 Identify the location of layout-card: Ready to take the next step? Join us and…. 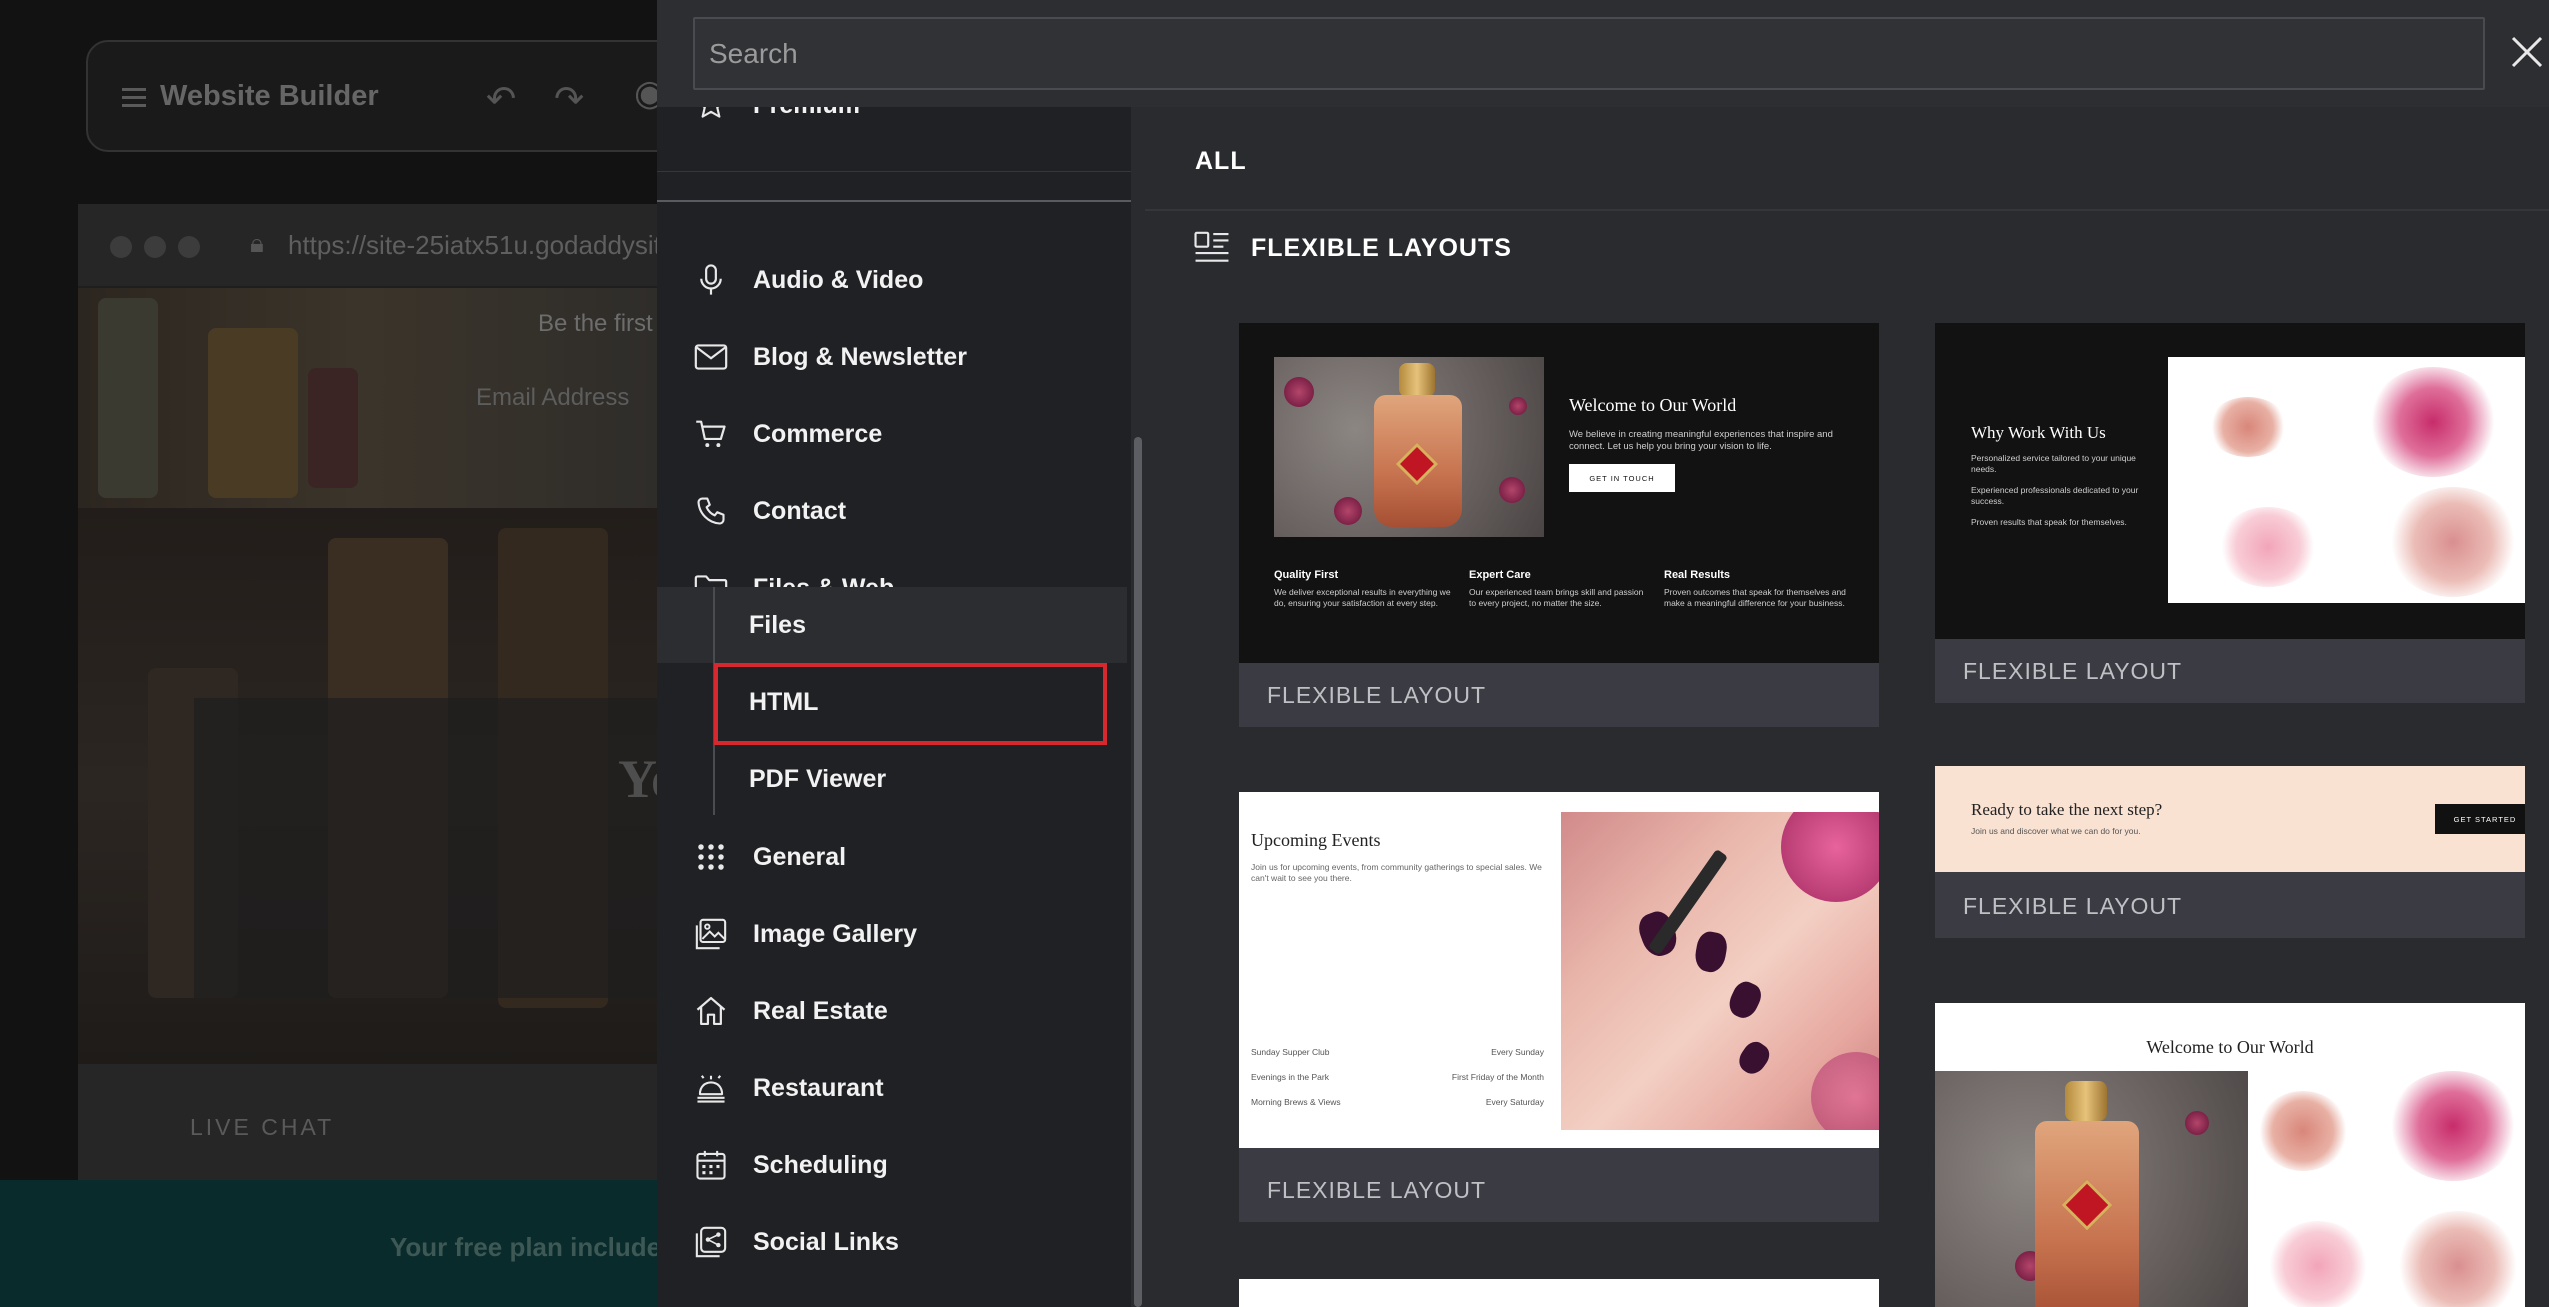
(2230, 852).